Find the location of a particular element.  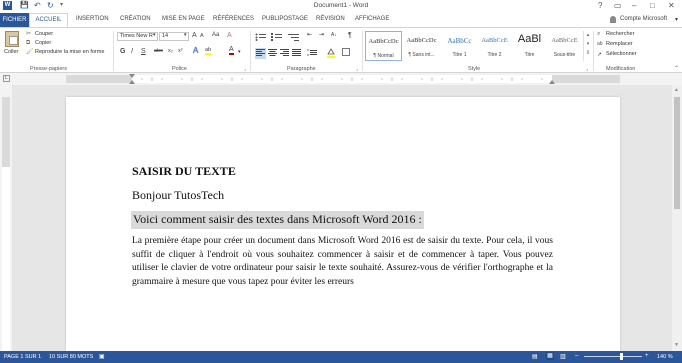

copy-icon: ⧉ is located at coordinates (28, 43).